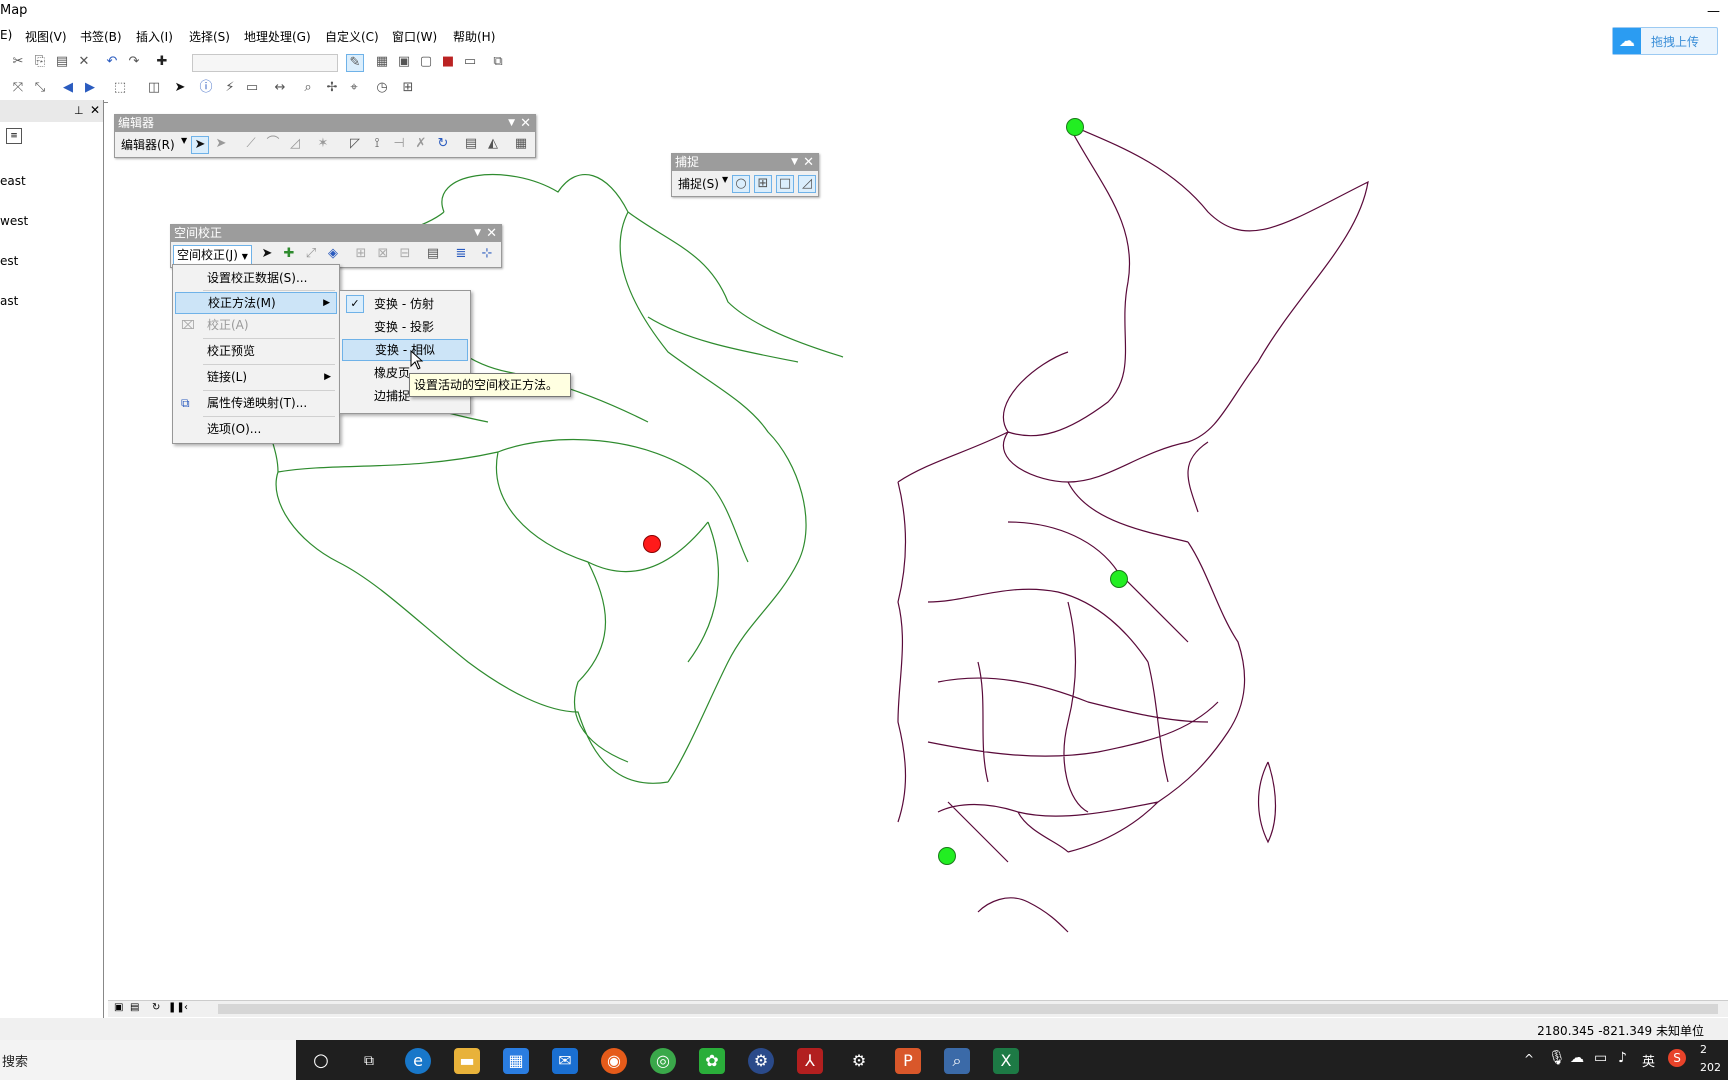 Image resolution: width=1728 pixels, height=1080 pixels. I want to click on menu-geoprocessing: 地理处理(G), so click(277, 36).